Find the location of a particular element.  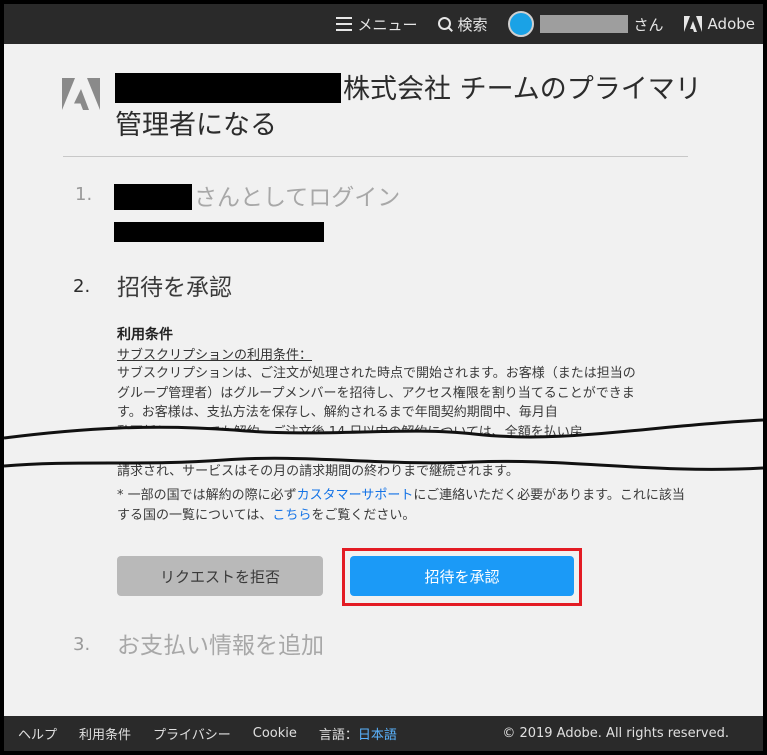

hamburger-icon is located at coordinates (343, 24).